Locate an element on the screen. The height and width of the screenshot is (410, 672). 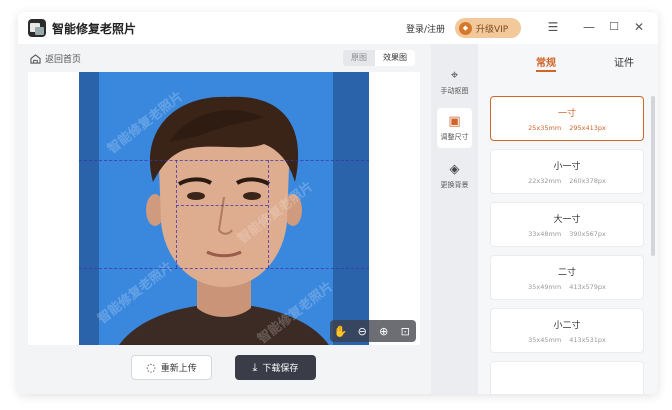
download-label: 下载保存 is located at coordinates (280, 369).